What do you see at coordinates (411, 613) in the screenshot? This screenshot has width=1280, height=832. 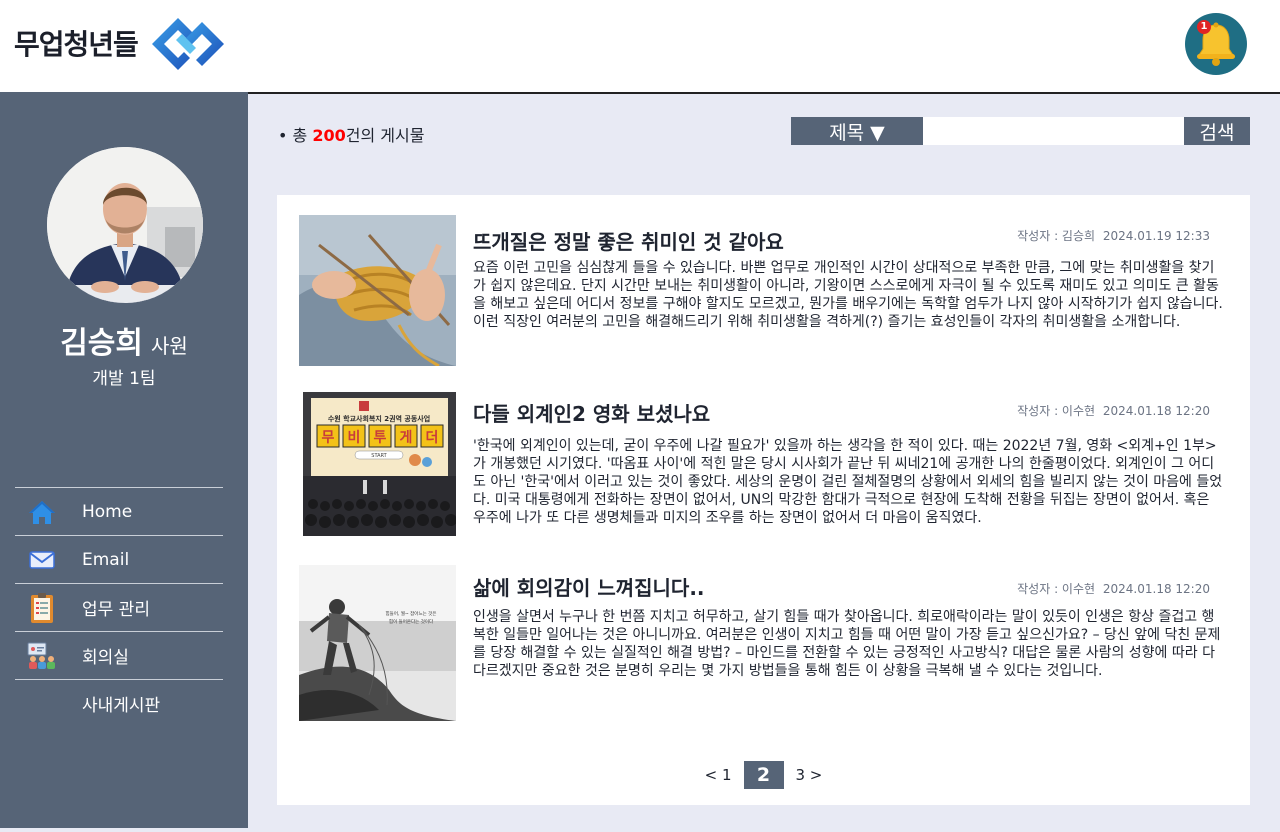 I see `photo-caption-line-1: 힘들어, 뭘~ 잡아느는 것은` at bounding box center [411, 613].